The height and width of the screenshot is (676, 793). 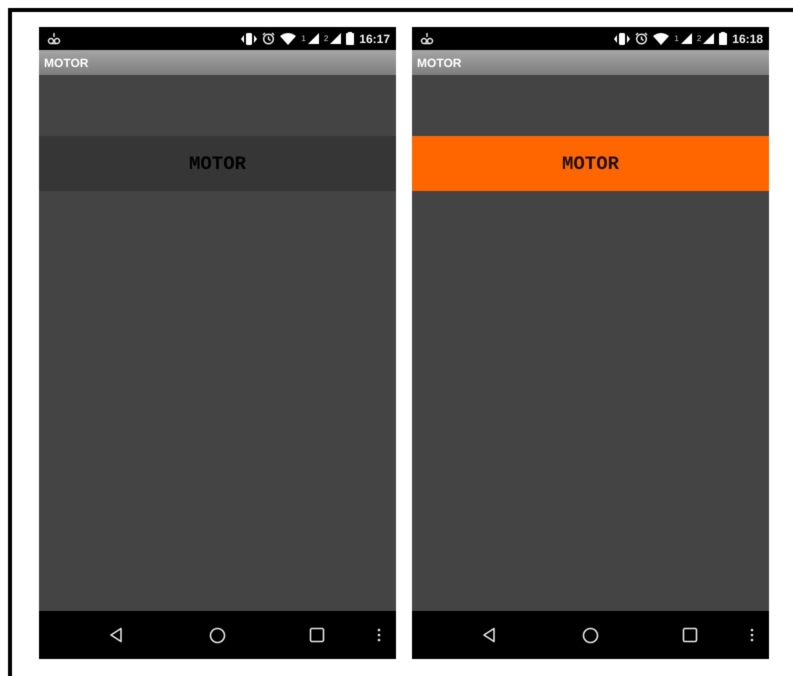 I want to click on status-time: 16:17, so click(x=374, y=39).